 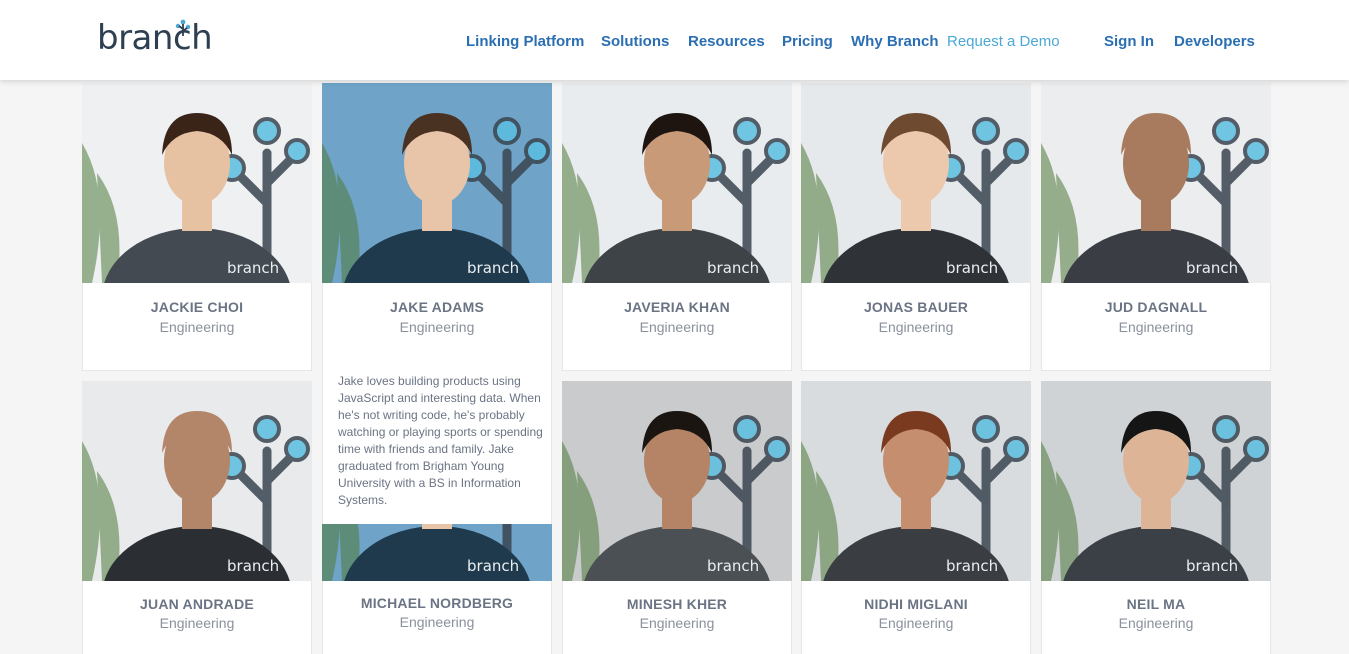 What do you see at coordinates (677, 307) in the screenshot?
I see `team-member-name: JAVERIA KHAN` at bounding box center [677, 307].